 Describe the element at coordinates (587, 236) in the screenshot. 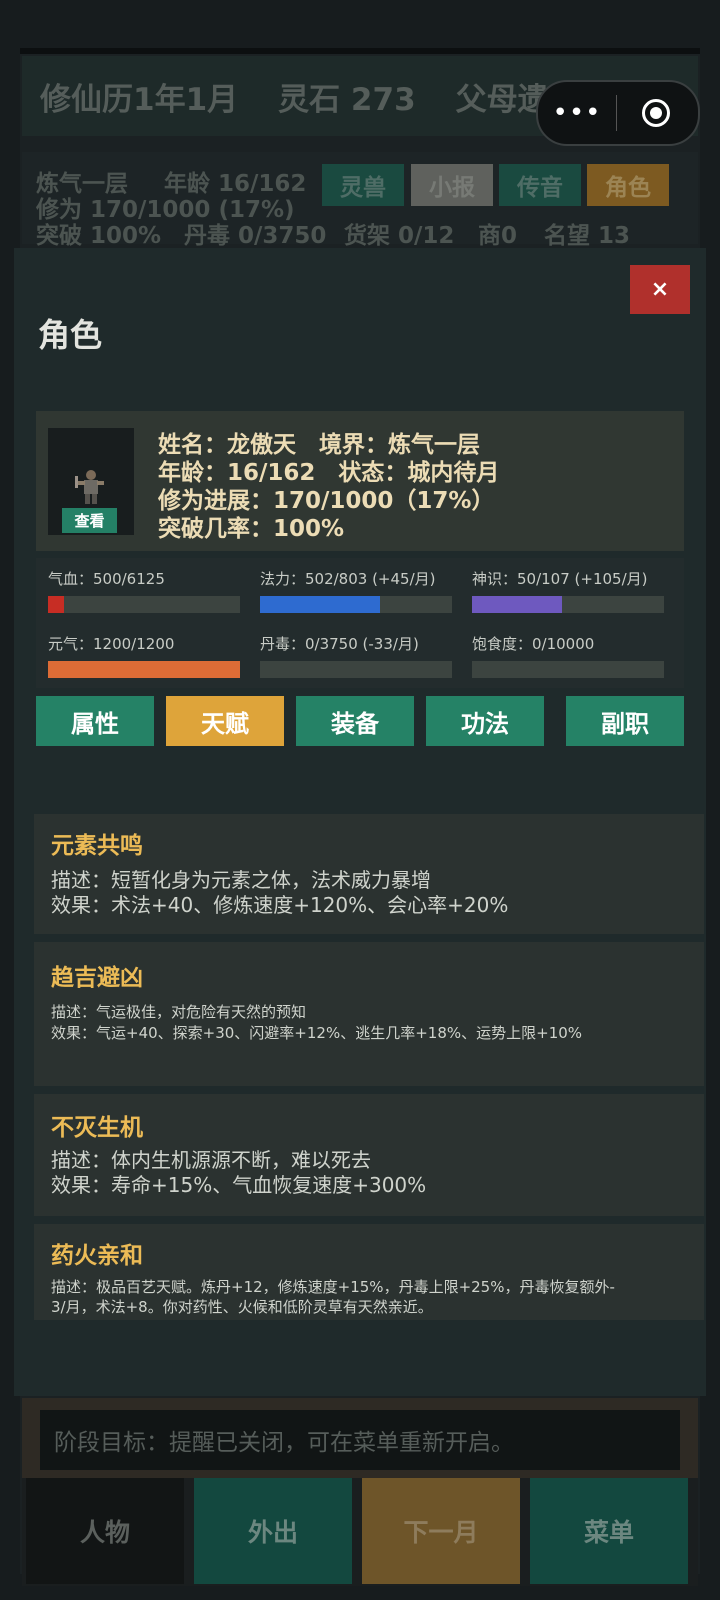

I see `fame-text: 名望 13` at that location.